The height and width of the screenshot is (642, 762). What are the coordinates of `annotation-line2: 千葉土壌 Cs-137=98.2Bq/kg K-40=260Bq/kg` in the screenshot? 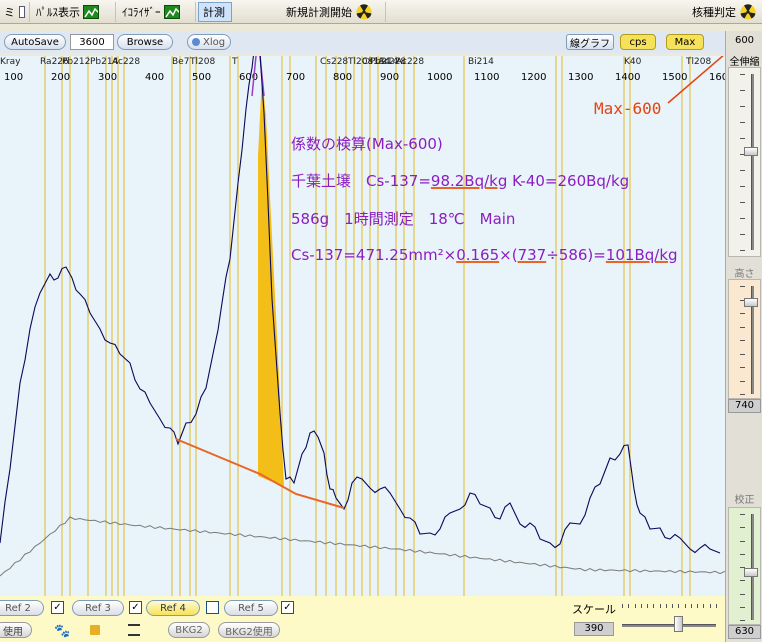 It's located at (460, 181).